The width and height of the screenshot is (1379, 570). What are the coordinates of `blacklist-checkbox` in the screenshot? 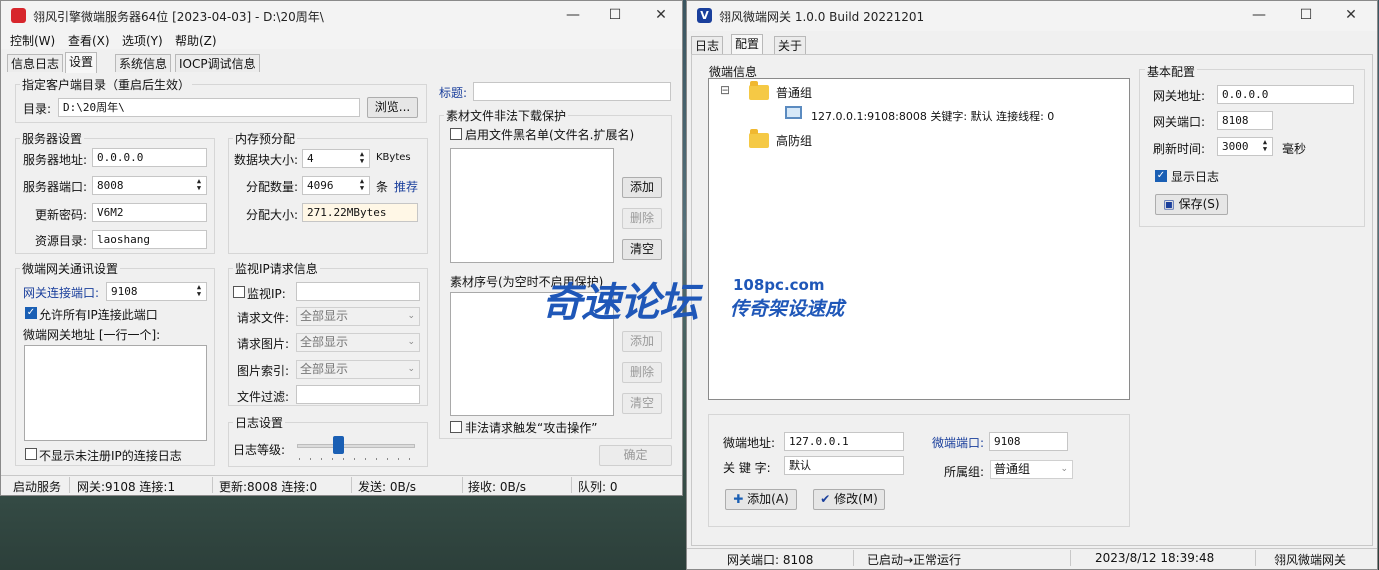 It's located at (456, 134).